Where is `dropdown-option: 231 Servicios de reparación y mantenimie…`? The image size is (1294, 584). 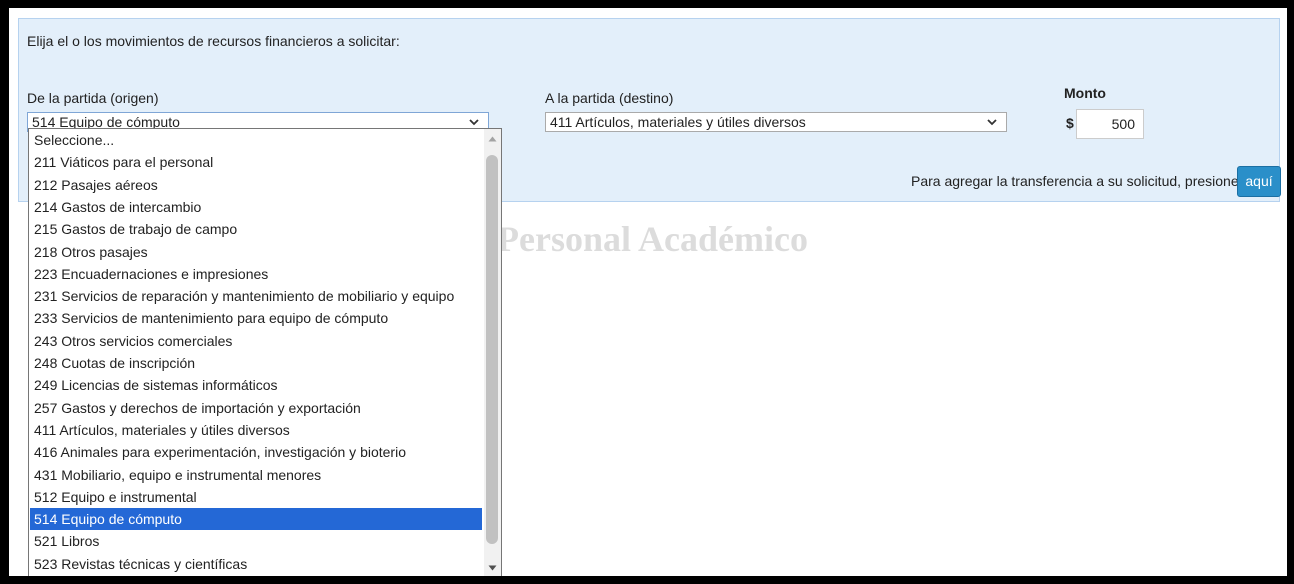
dropdown-option: 231 Servicios de reparación y mantenimie… is located at coordinates (256, 296).